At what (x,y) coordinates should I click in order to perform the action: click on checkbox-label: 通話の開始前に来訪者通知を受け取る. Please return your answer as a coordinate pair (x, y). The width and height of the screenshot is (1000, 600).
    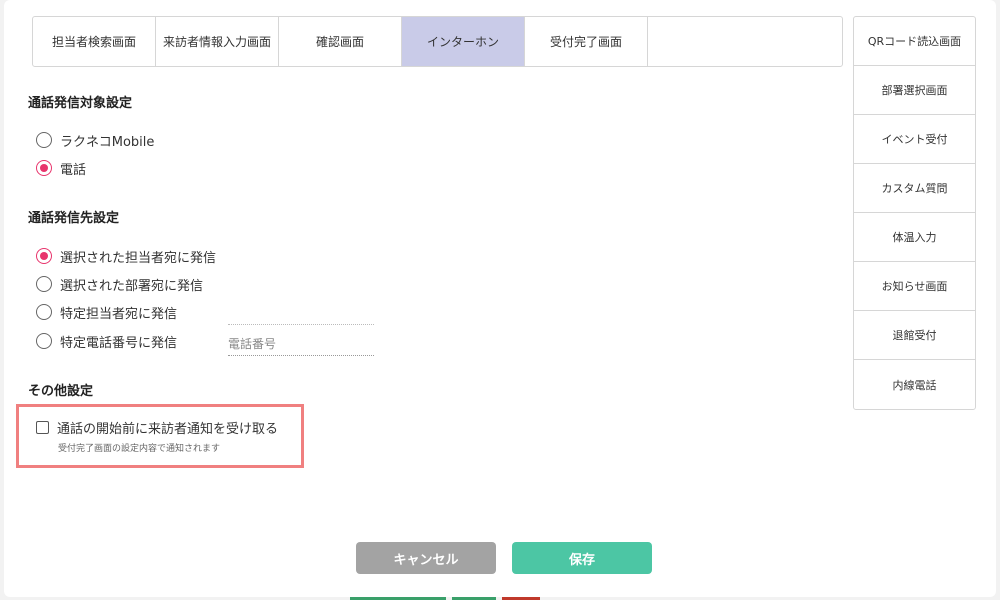
    Looking at the image, I should click on (168, 429).